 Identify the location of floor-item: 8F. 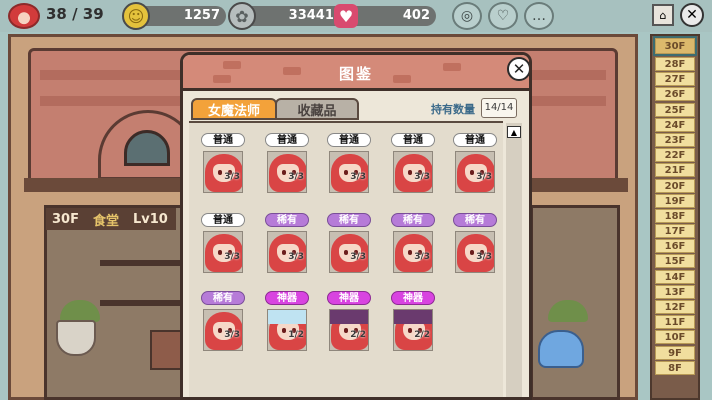
(675, 367).